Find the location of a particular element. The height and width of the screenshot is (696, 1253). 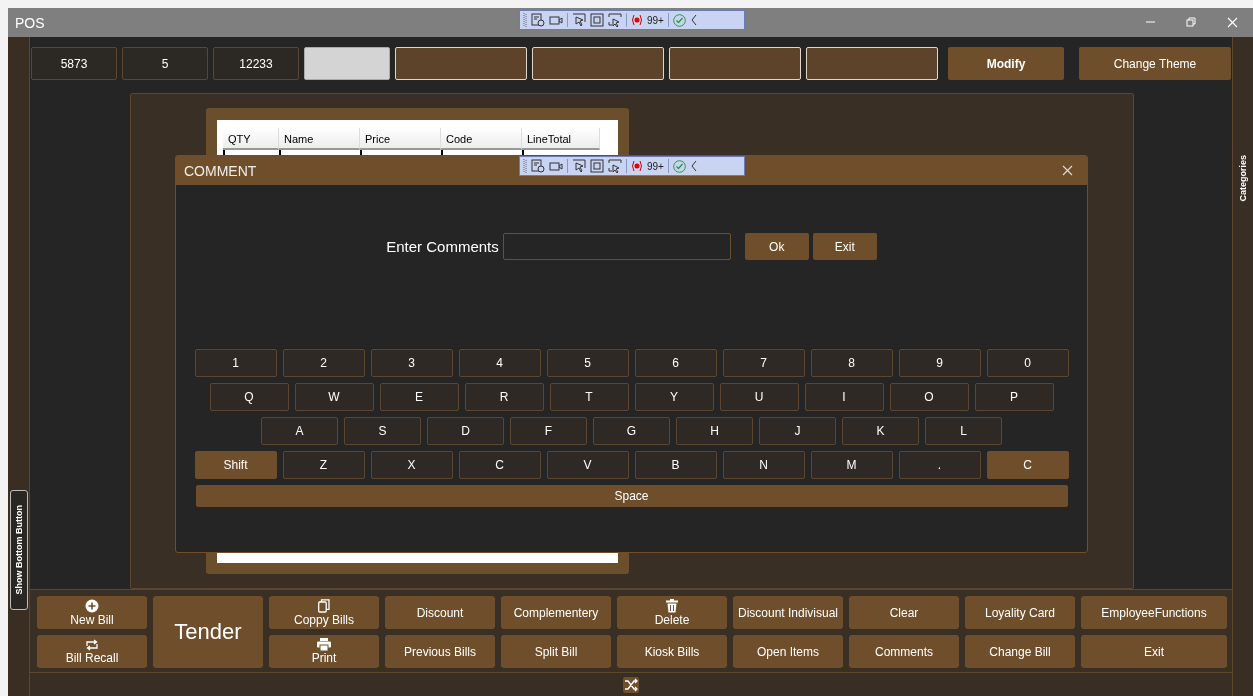

keyboard-key: 0 is located at coordinates (1027, 363).